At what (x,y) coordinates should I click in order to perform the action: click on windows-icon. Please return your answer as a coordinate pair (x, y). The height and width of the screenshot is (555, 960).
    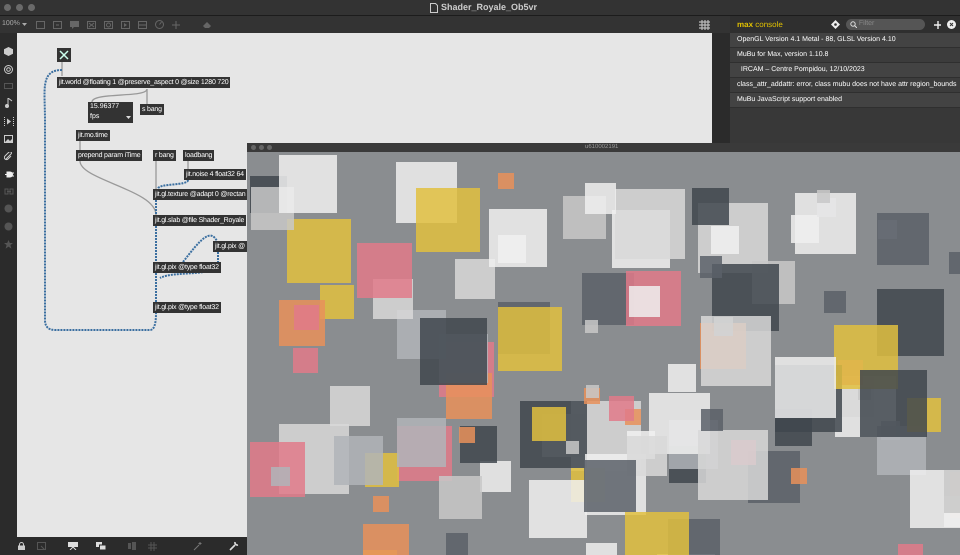
    Looking at the image, I should click on (101, 546).